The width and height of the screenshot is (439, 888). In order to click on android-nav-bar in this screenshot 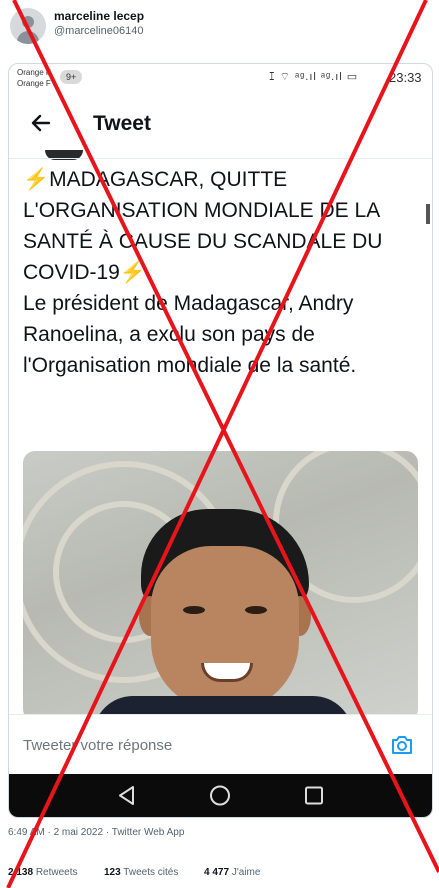, I will do `click(220, 795)`.